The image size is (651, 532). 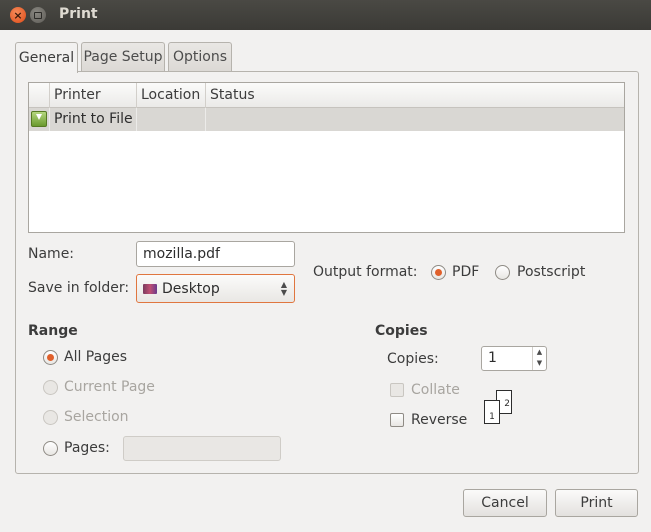 I want to click on print-to-file-icon, so click(x=39, y=119).